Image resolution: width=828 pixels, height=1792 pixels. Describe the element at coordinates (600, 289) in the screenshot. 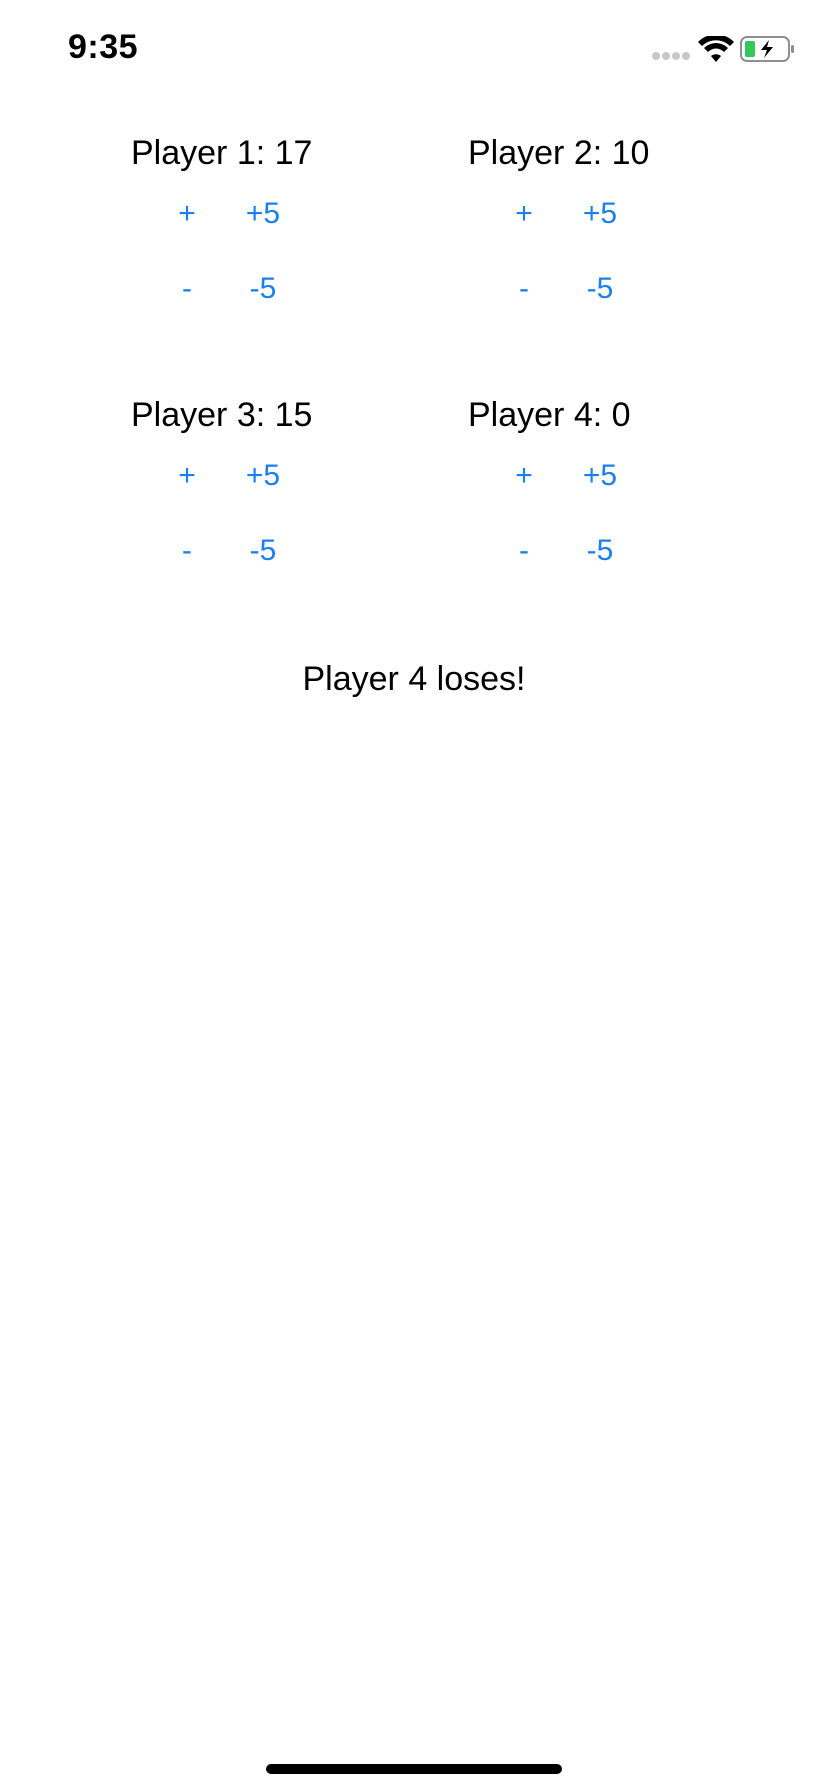

I see `player-2-minus5-button: -5` at that location.